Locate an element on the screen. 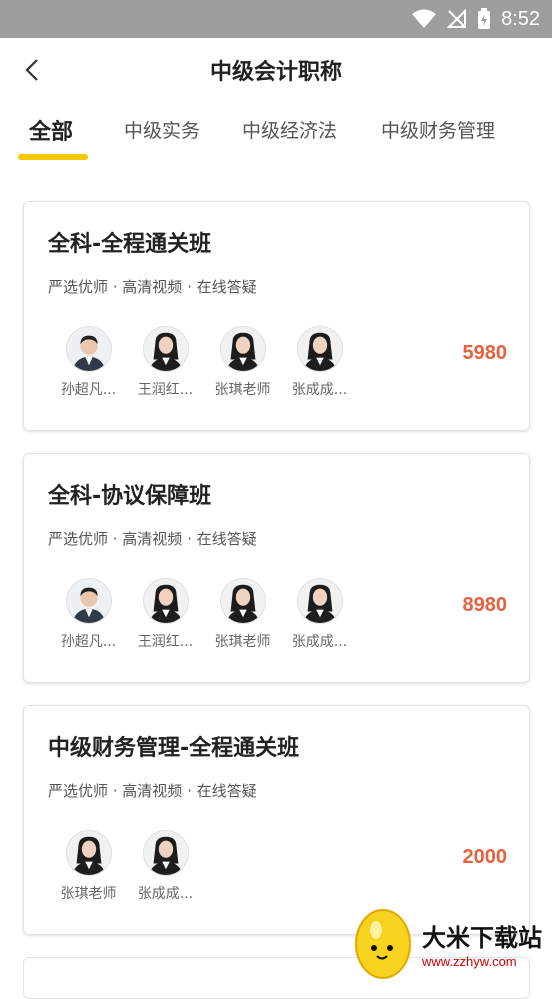 This screenshot has height=999, width=552. watermark-url: www.zzhyw.com is located at coordinates (469, 961).